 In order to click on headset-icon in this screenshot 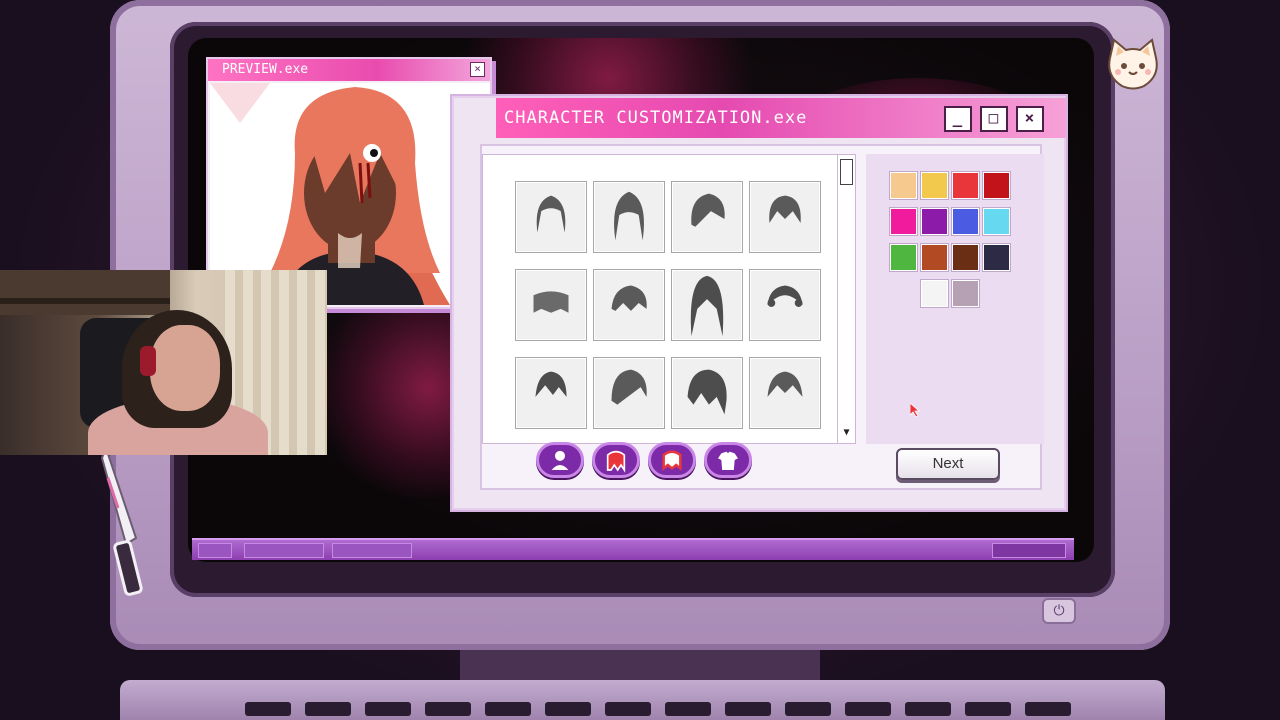, I will do `click(148, 361)`.